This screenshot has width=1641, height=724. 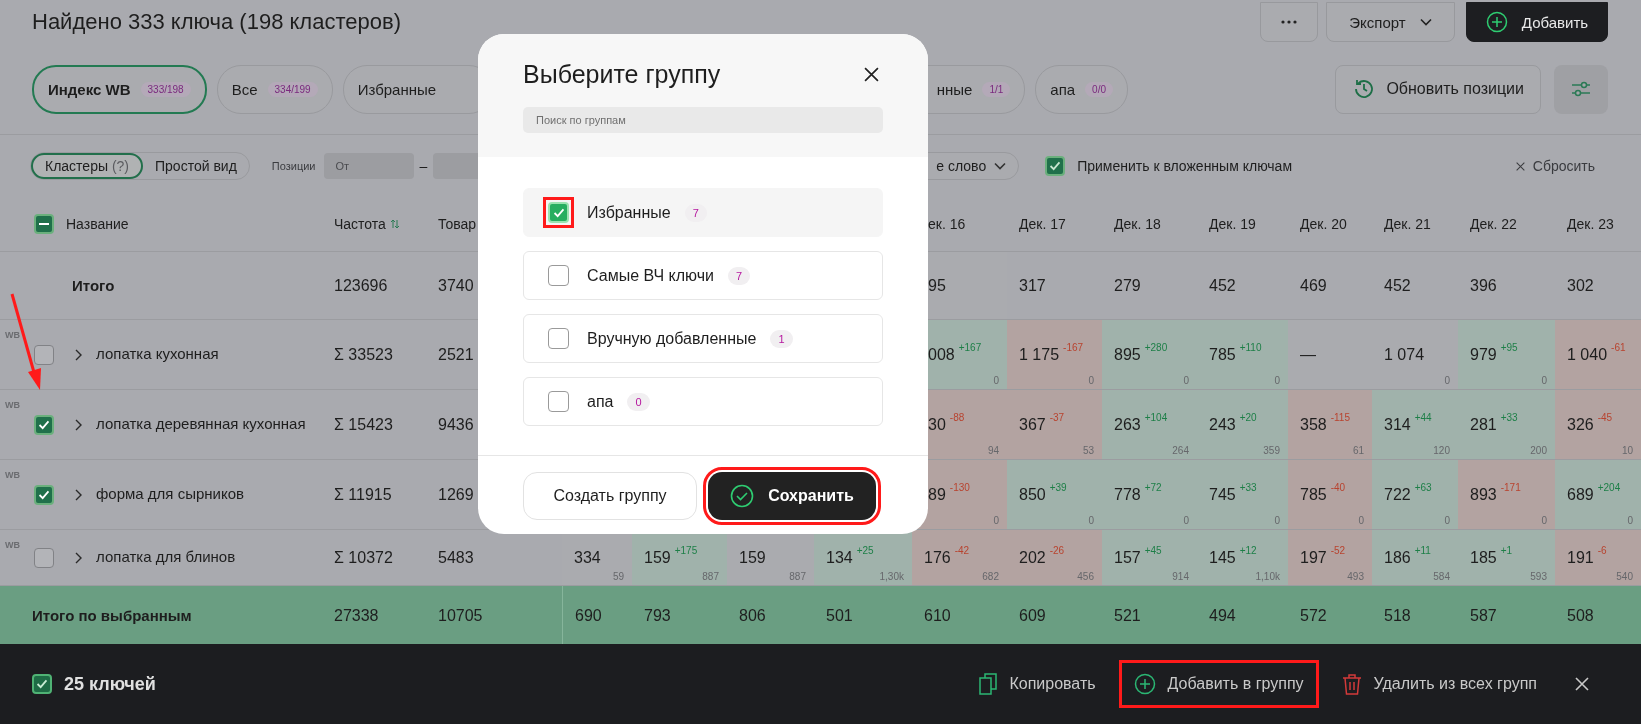 What do you see at coordinates (196, 166) in the screenshot?
I see `view-mode-tab: Простой вид` at bounding box center [196, 166].